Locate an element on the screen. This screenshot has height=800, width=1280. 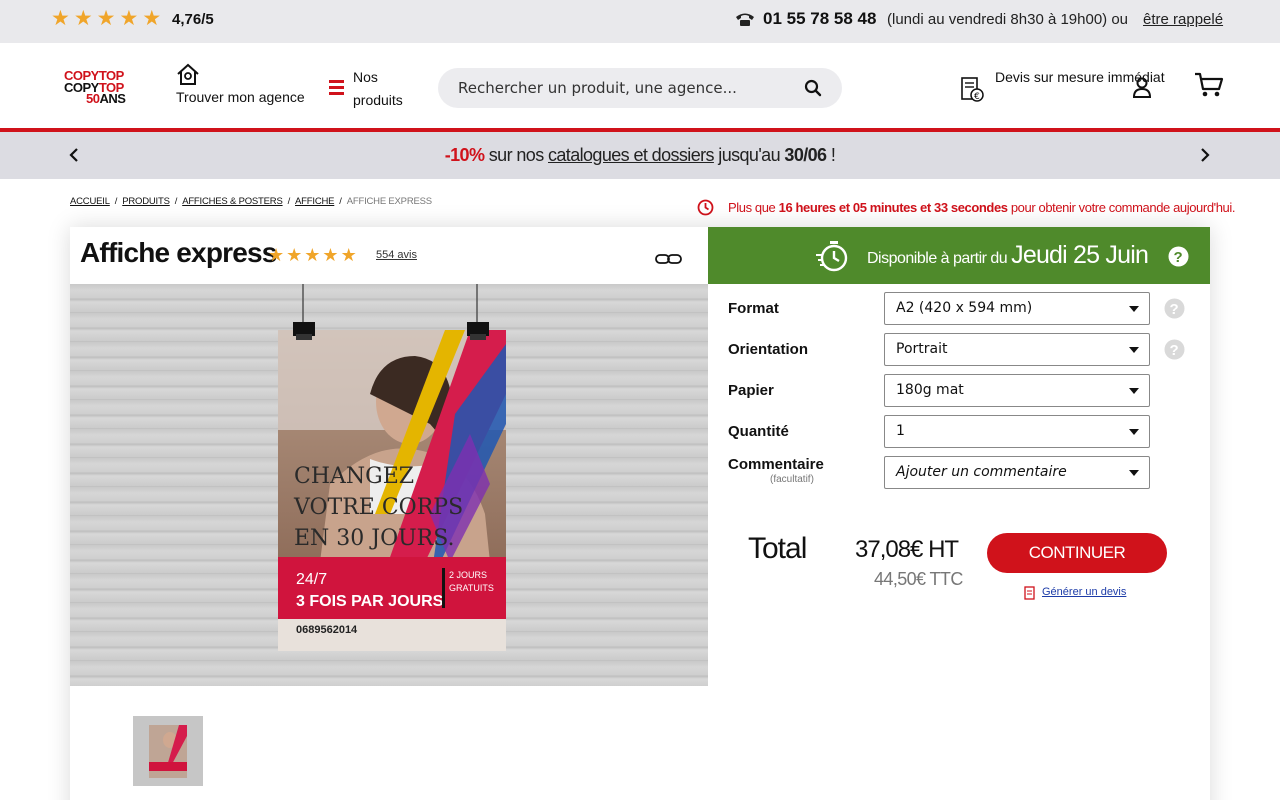
breadcrumb-home: ACCUEIL is located at coordinates (90, 201).